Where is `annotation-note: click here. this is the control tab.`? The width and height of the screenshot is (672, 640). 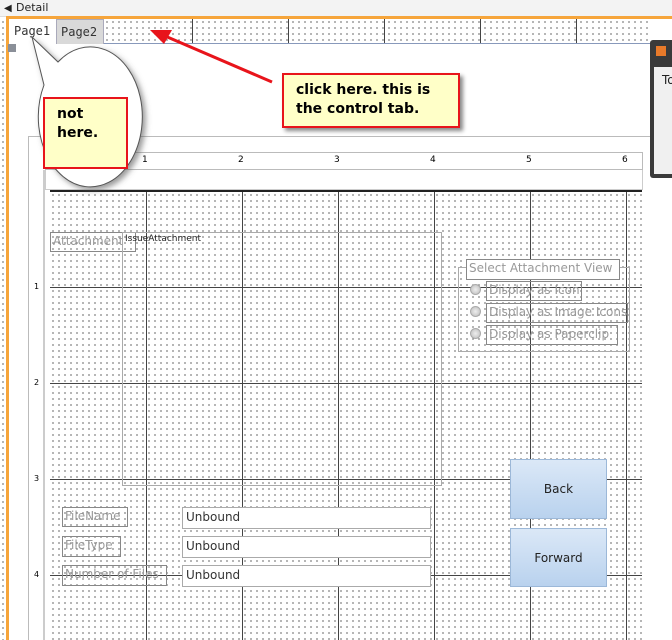 annotation-note: click here. this is the control tab. is located at coordinates (371, 100).